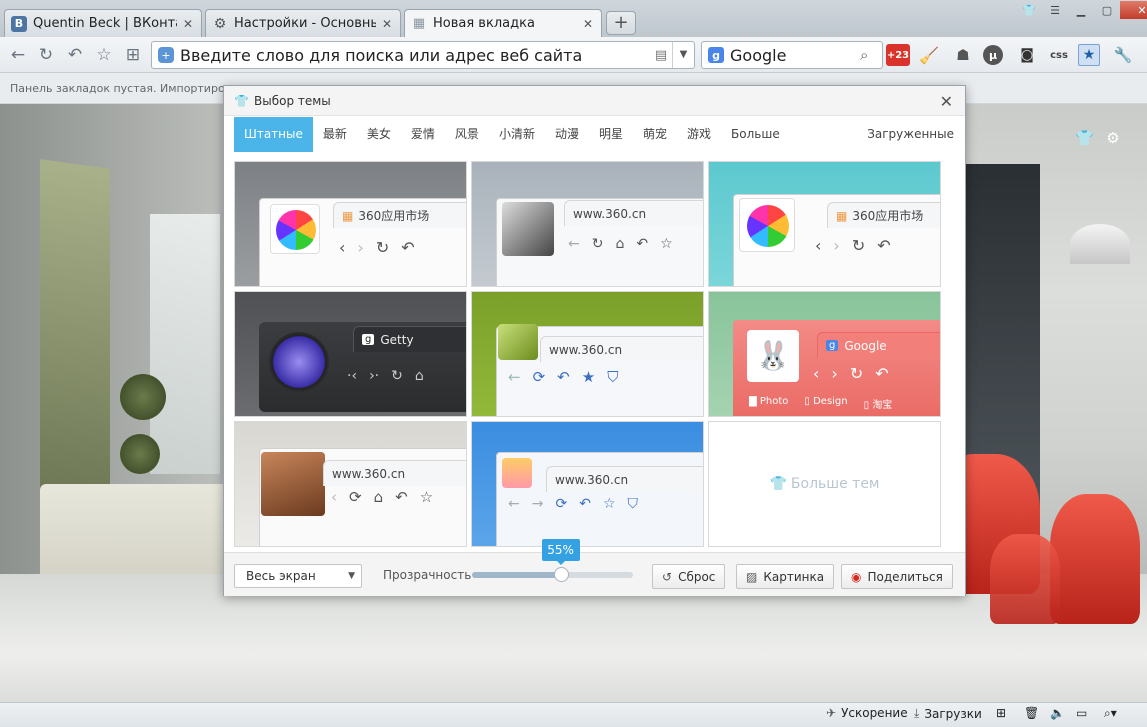 The image size is (1147, 727). I want to click on category-tab: 爱情, so click(423, 134).